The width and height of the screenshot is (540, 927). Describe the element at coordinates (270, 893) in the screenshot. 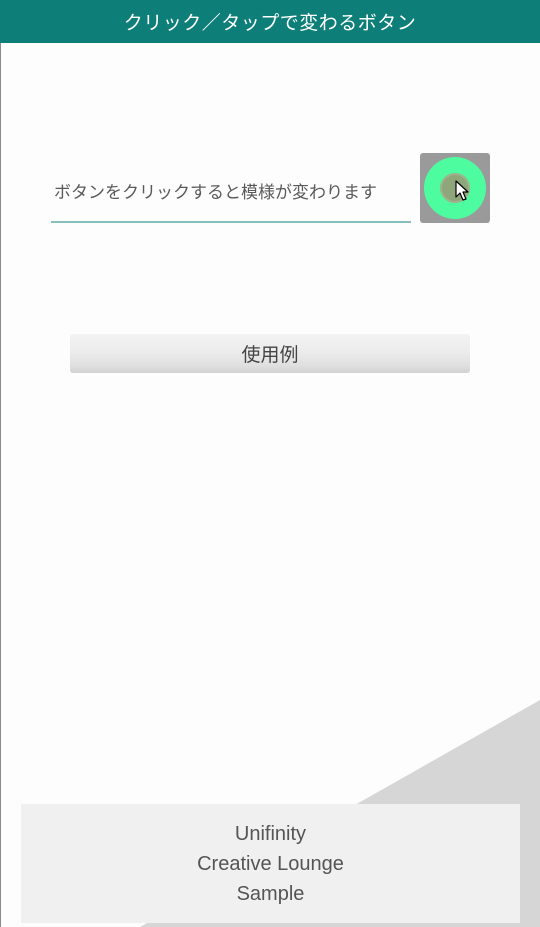

I see `footer-line-sample: Sample` at that location.